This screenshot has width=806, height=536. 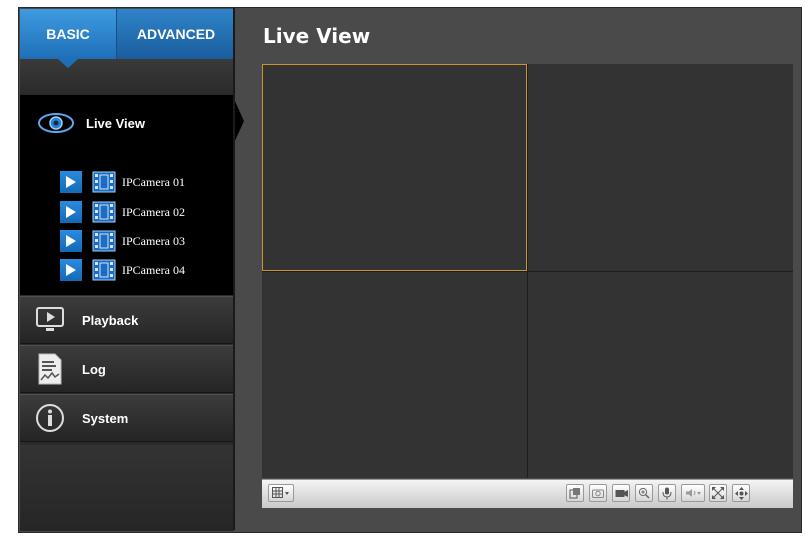 I want to click on tab-basic: BASIC, so click(x=68, y=34).